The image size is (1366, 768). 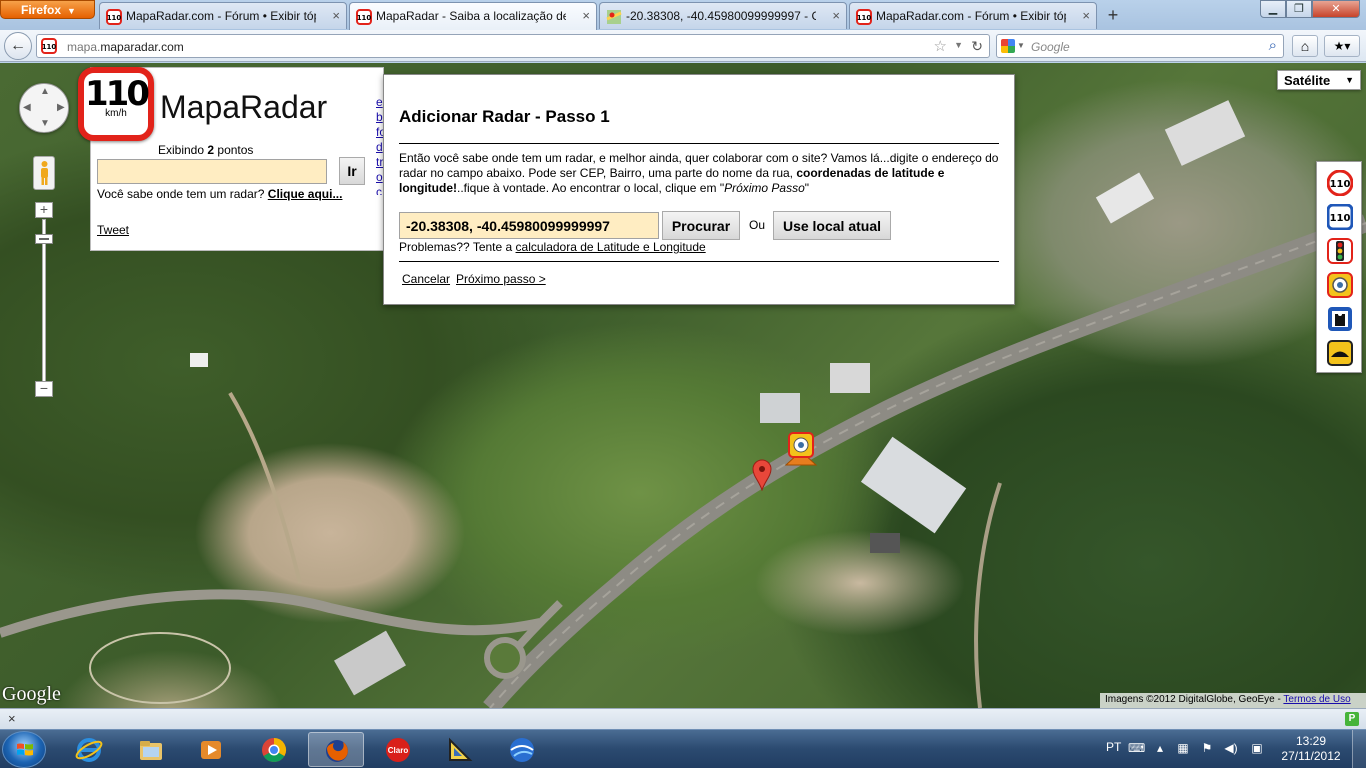 I want to click on zoom-in-button: +, so click(x=44, y=210).